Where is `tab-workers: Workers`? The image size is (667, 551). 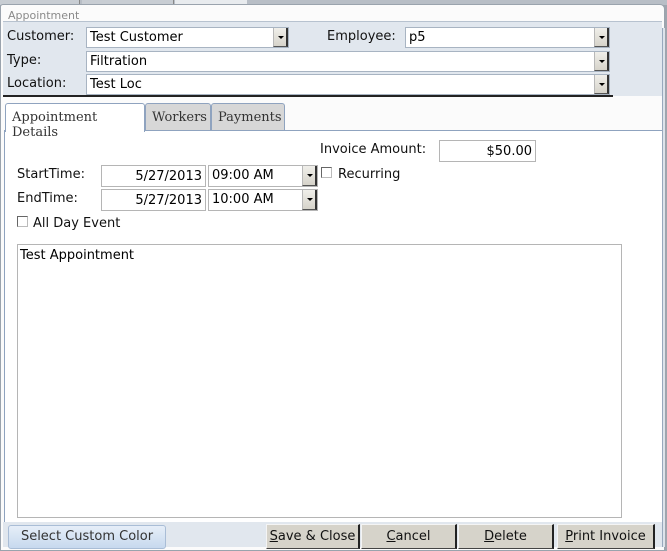 tab-workers: Workers is located at coordinates (178, 117).